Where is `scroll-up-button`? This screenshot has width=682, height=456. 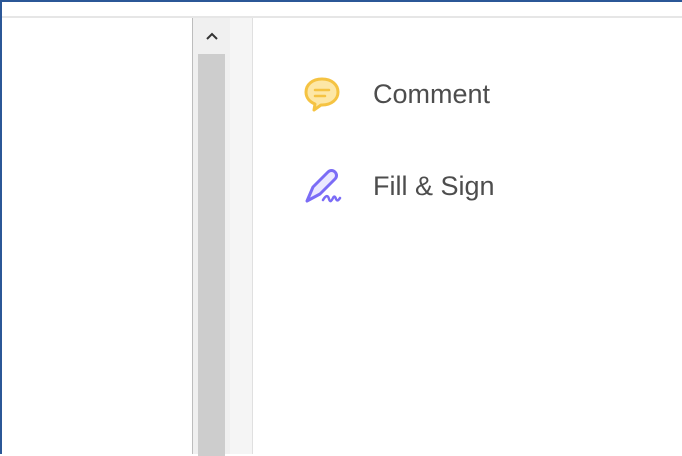 scroll-up-button is located at coordinates (211, 36).